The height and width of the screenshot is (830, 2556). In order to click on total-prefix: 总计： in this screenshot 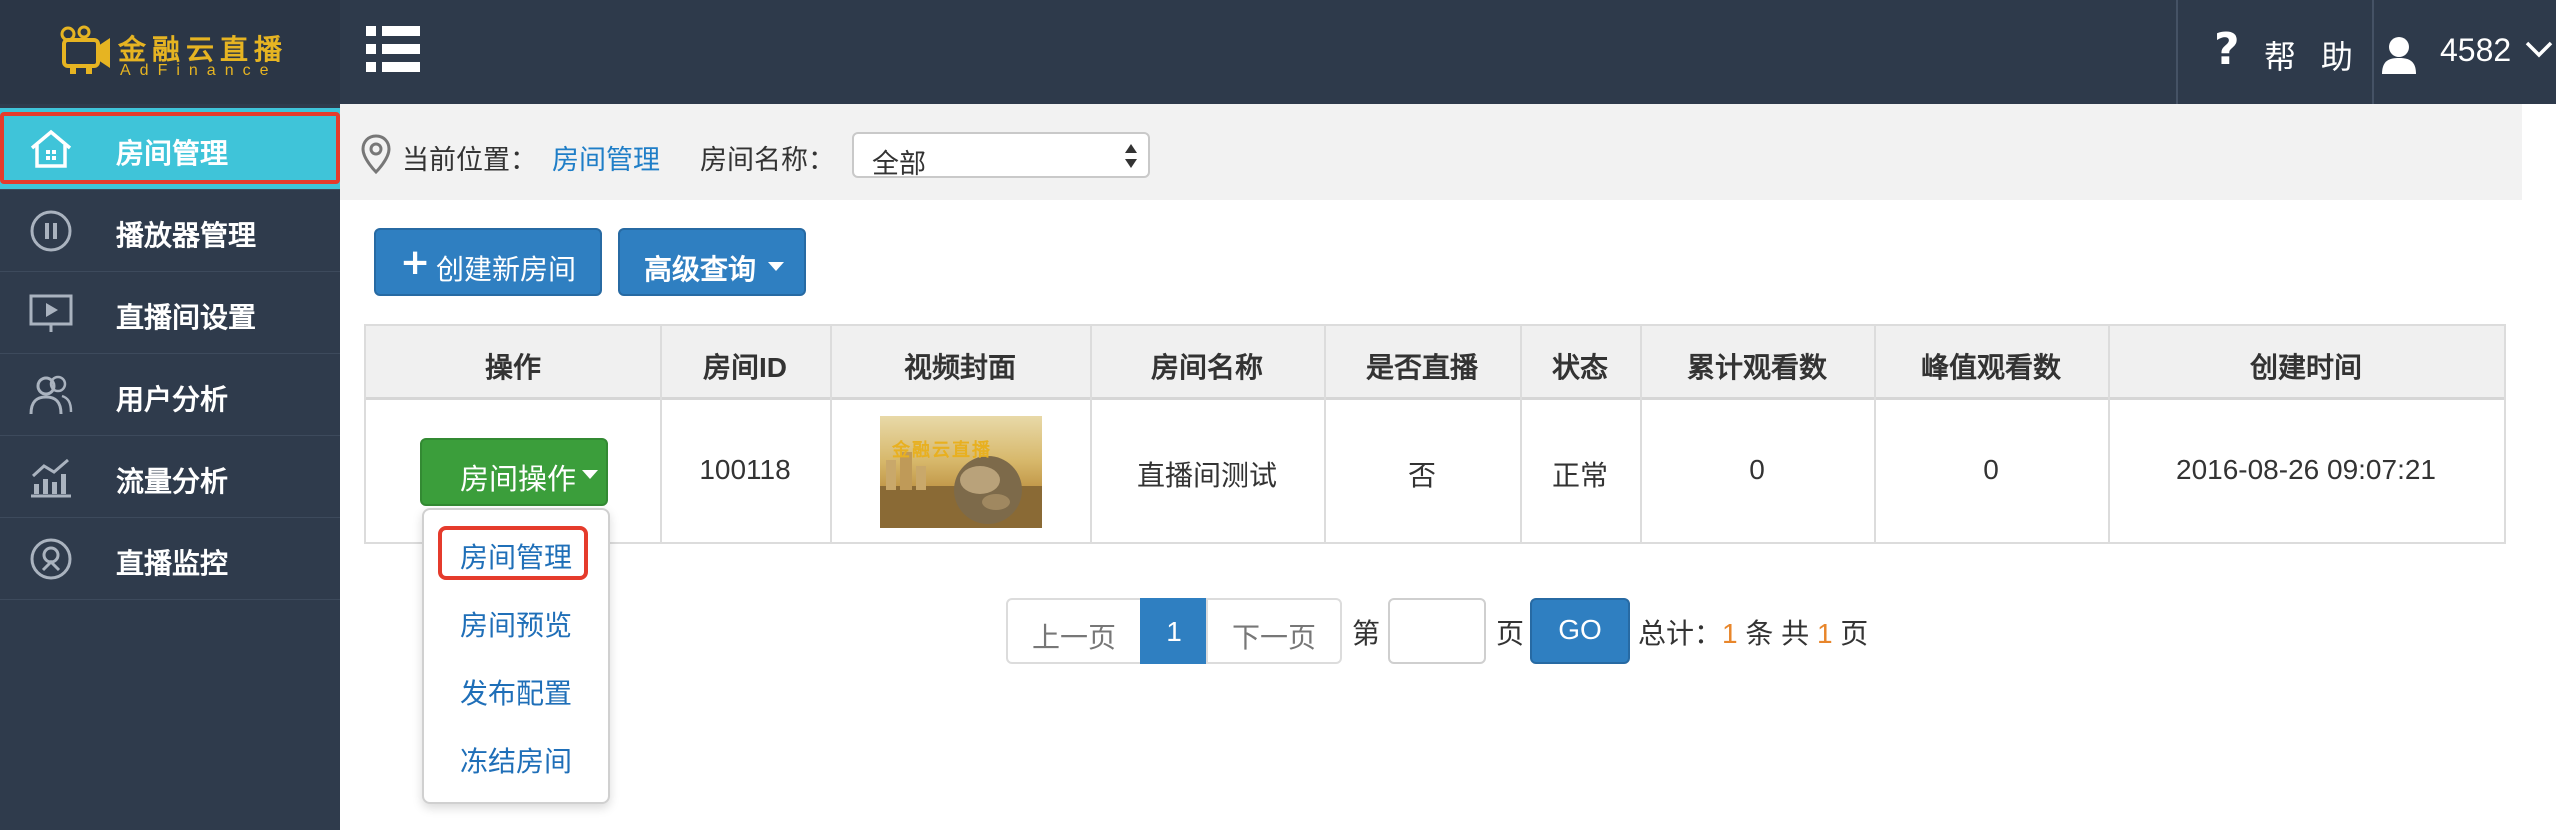, I will do `click(1680, 633)`.